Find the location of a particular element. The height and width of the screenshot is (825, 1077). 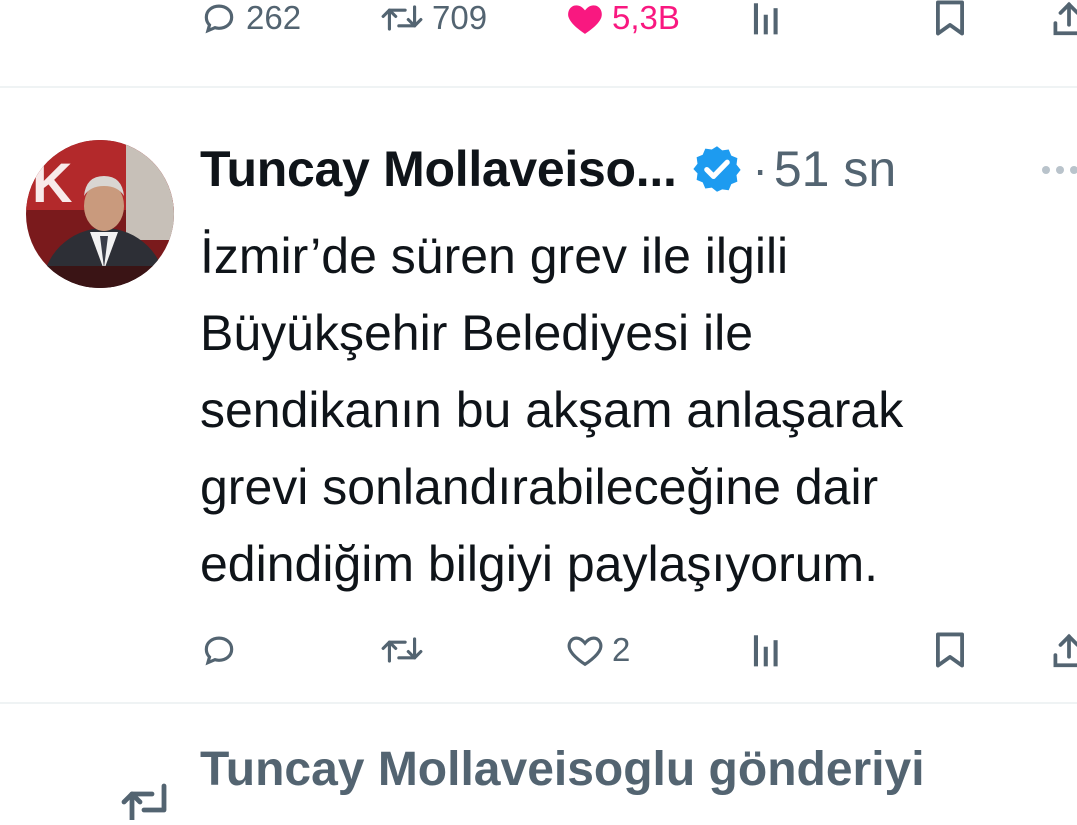

tweet-action-bar: 2 is located at coordinates (538, 650).